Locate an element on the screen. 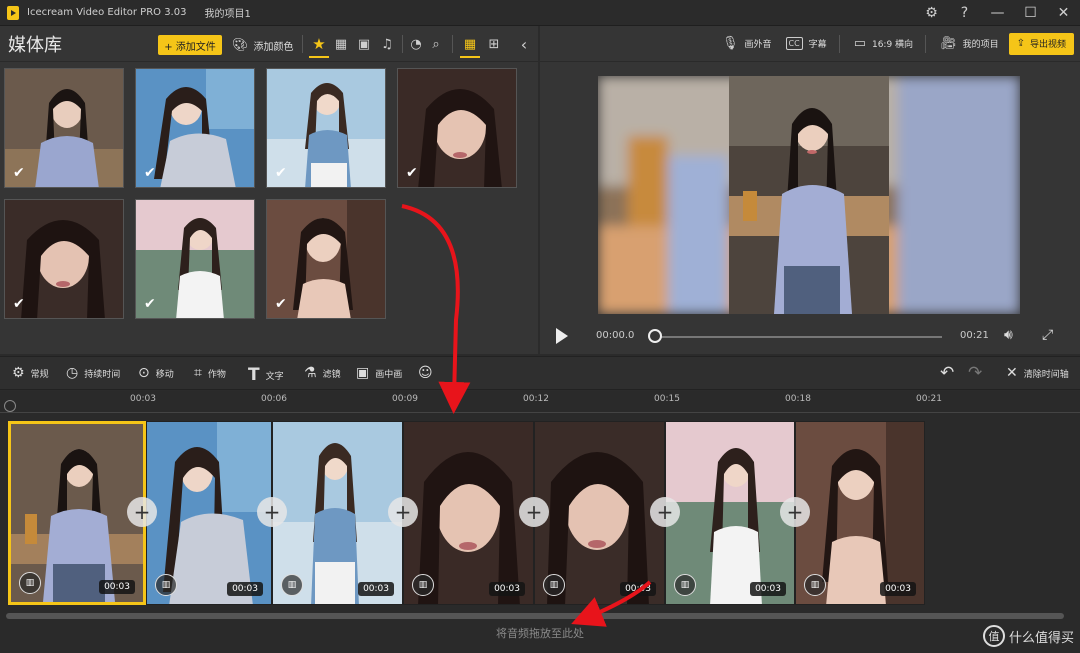 The height and width of the screenshot is (653, 1080). preview-frame is located at coordinates (809, 195).